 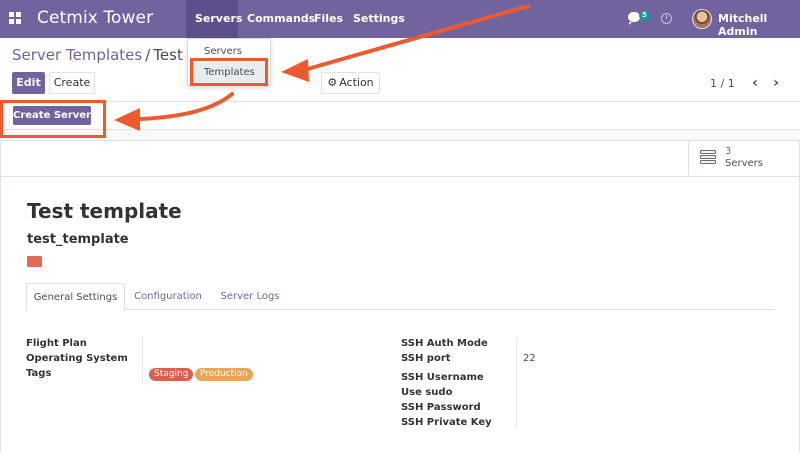 What do you see at coordinates (95, 18) in the screenshot?
I see `app-brand: Cetmix Tower` at bounding box center [95, 18].